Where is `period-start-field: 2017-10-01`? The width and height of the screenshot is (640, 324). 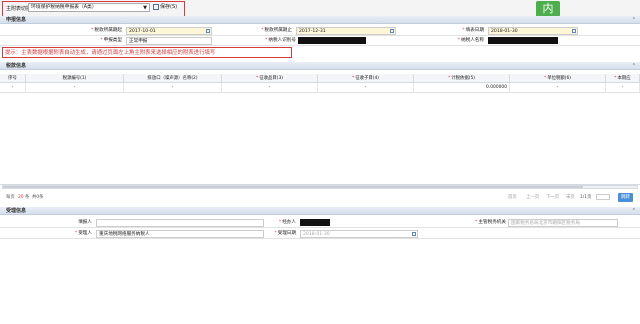 period-start-field: 2017-10-01 is located at coordinates (169, 31).